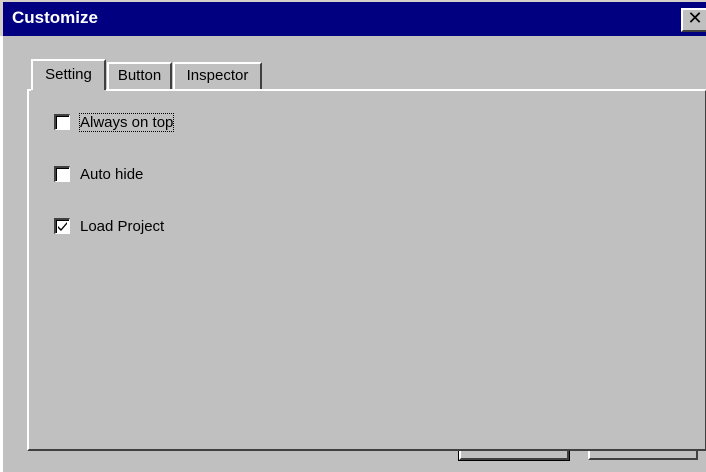  Describe the element at coordinates (62, 174) in the screenshot. I see `auto-hide-checkbox` at that location.